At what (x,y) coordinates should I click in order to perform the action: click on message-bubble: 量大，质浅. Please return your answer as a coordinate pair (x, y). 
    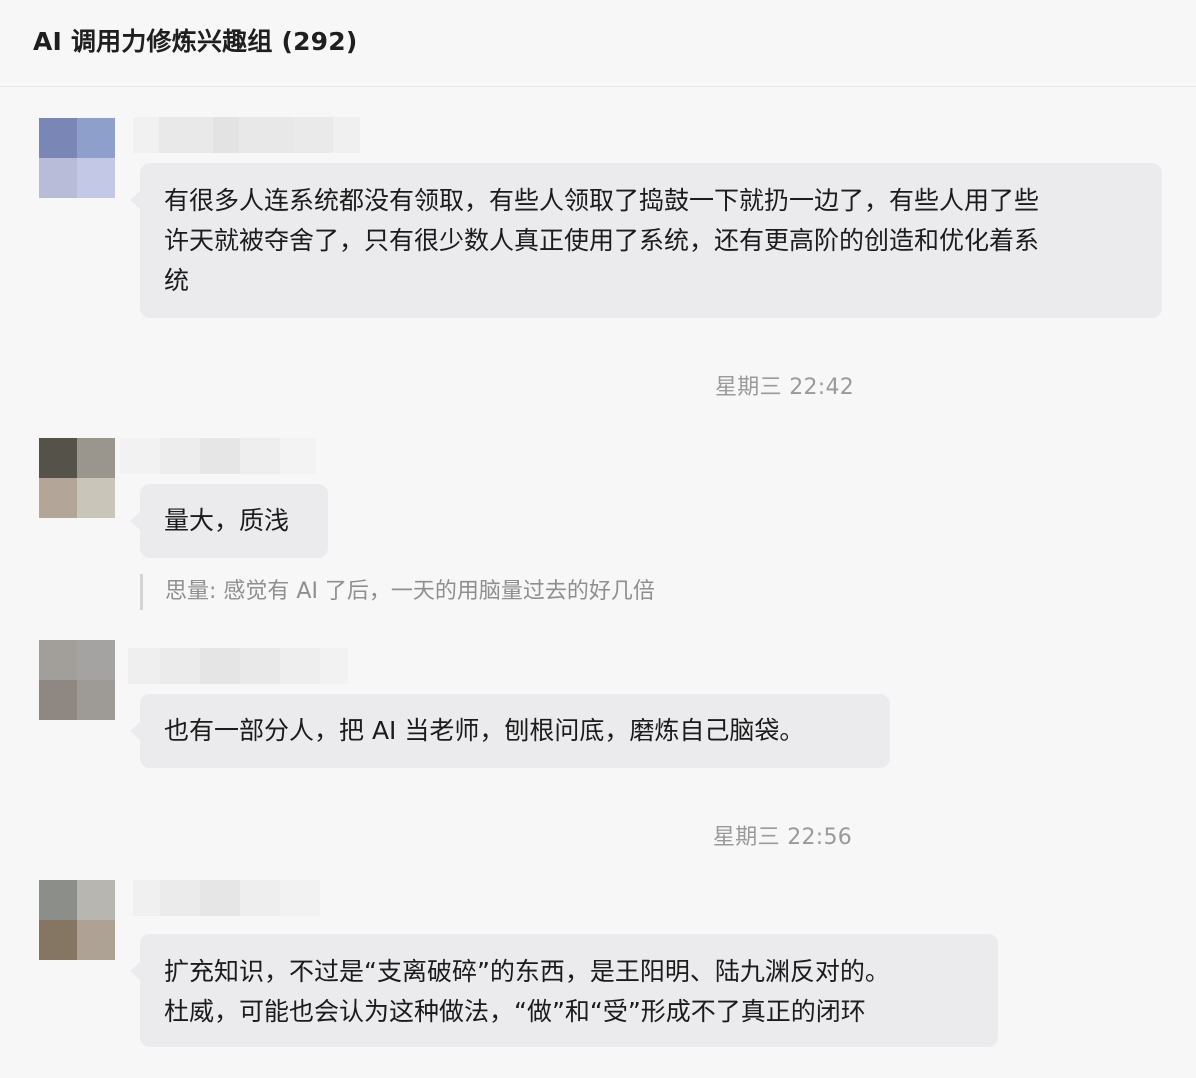
    Looking at the image, I should click on (229, 521).